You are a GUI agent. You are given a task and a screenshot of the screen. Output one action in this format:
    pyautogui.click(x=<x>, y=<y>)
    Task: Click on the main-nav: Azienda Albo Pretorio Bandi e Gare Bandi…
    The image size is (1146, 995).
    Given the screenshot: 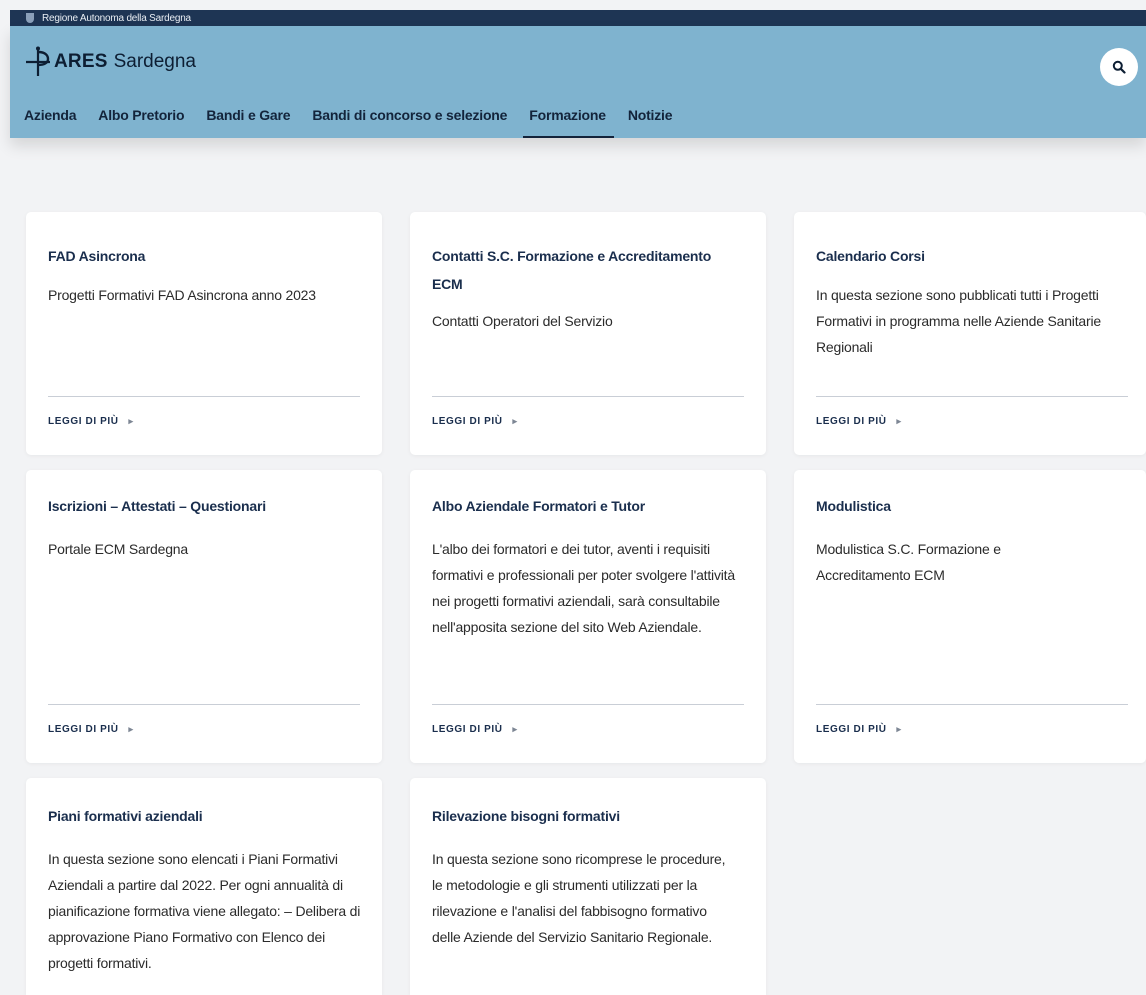 What is the action you would take?
    pyautogui.click(x=359, y=120)
    